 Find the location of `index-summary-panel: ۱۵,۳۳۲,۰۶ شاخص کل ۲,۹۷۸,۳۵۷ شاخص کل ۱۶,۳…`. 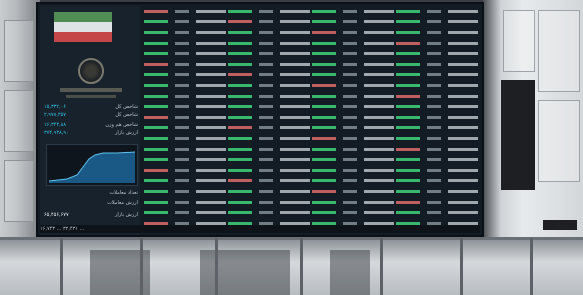

index-summary-panel: ۱۵,۳۳۲,۰۶ شاخص کل ۲,۹۷۸,۳۵۷ شاخص کل ۱۶,۳… is located at coordinates (90, 120).